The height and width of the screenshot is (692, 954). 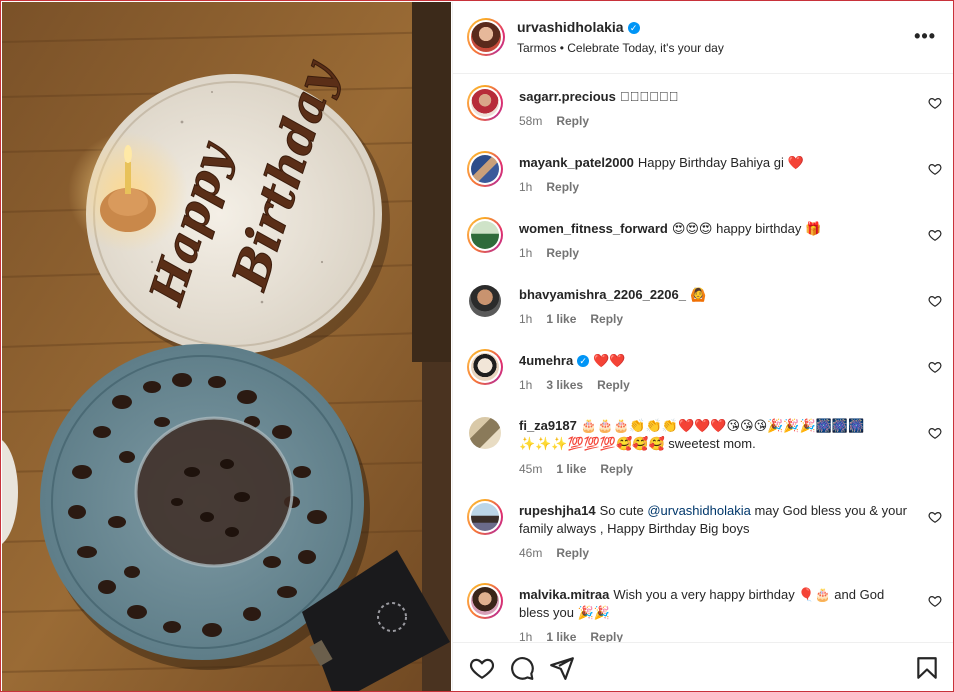 I want to click on comment-username: fi_za9187, so click(x=548, y=425).